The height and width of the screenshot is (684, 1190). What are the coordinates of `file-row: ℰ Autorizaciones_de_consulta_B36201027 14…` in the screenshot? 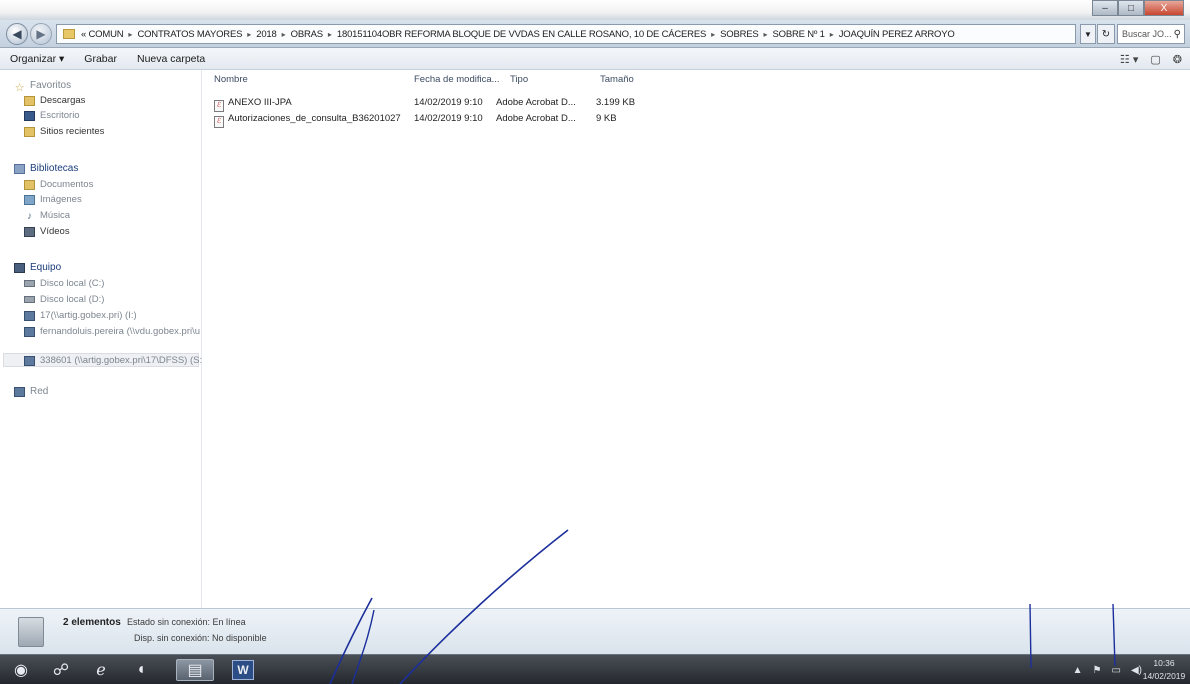 It's located at (432, 120).